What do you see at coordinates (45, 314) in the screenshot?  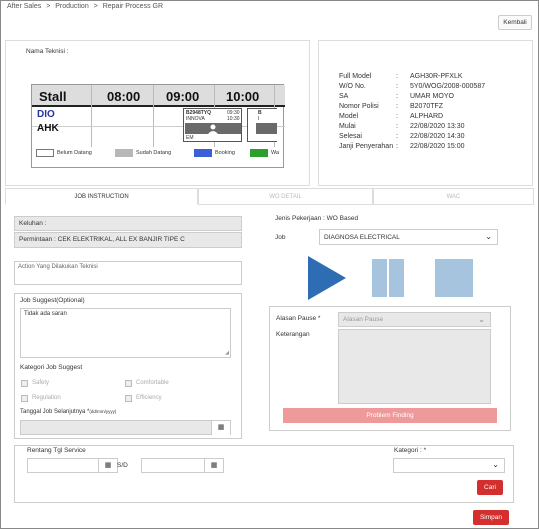 I see `job-suggest-value: Tidak ada saran` at bounding box center [45, 314].